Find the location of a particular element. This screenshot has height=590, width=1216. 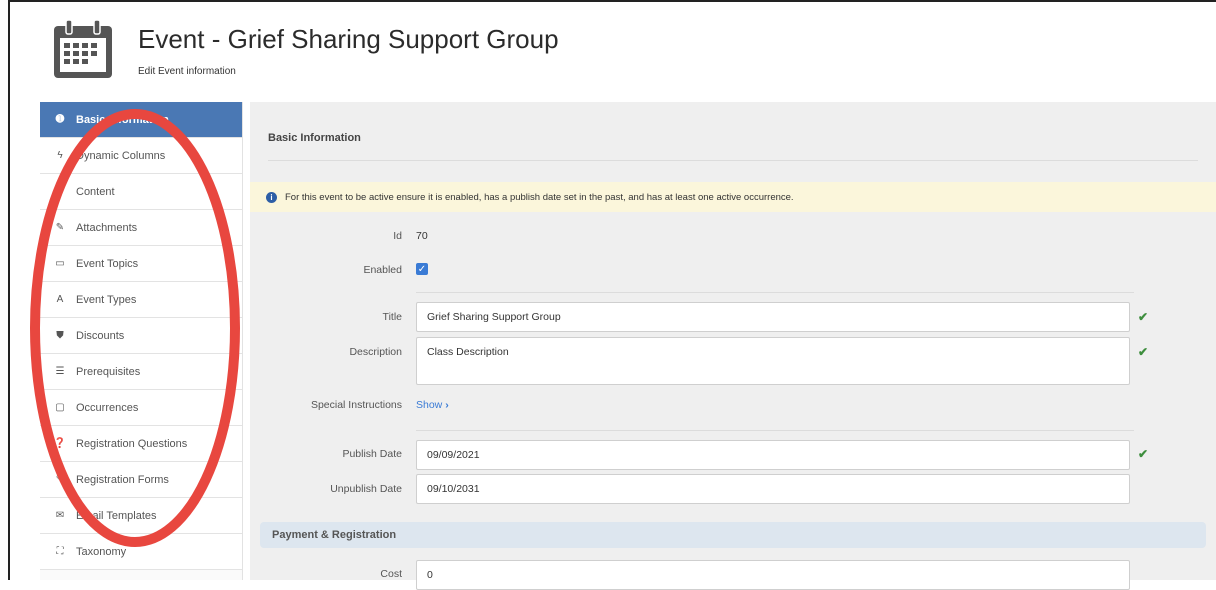

page-subtitle: Edit Event information is located at coordinates (187, 71).